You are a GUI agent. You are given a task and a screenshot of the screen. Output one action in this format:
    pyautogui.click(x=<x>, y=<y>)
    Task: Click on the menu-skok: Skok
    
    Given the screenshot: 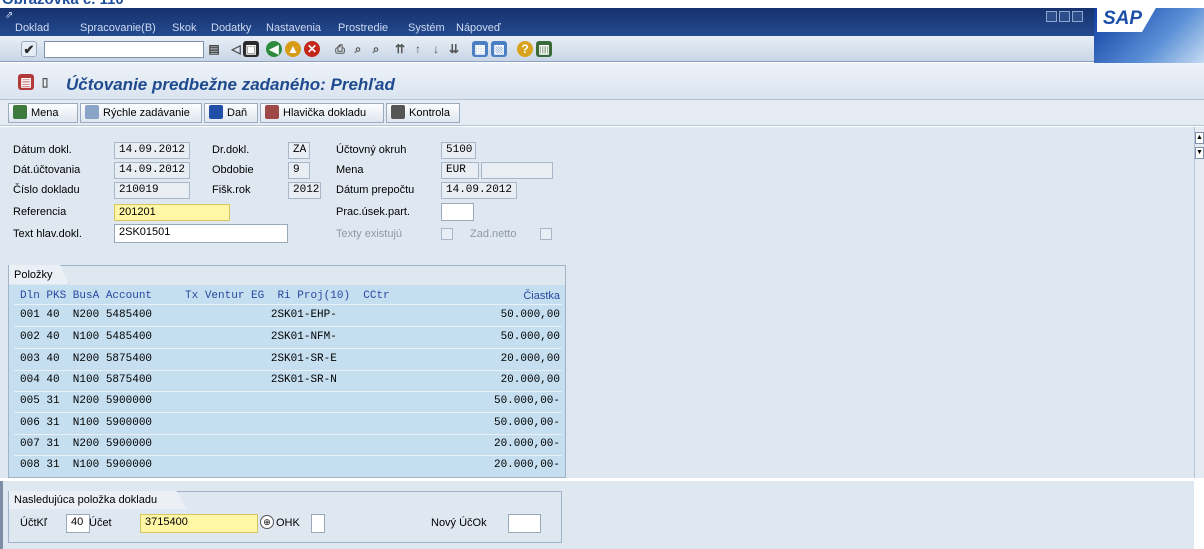 What is the action you would take?
    pyautogui.click(x=184, y=28)
    